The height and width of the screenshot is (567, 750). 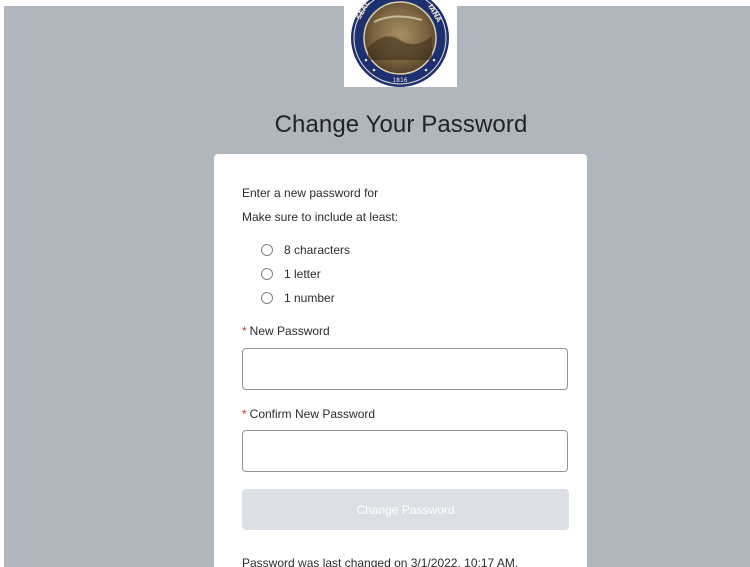 I want to click on confirm-password-label-text: Confirm New Password, so click(x=312, y=414).